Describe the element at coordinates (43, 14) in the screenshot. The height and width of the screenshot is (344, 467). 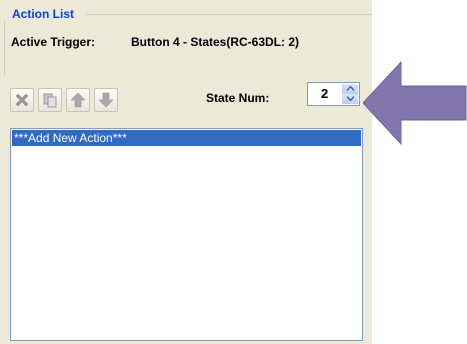
I see `group-title: Action List` at that location.